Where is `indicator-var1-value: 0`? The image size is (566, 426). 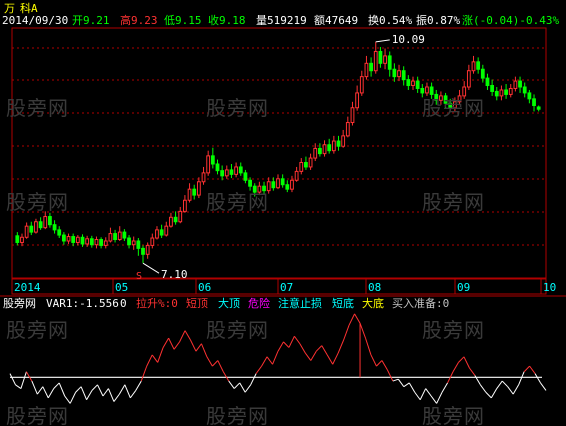
indicator-var1-value: 0 is located at coordinates (123, 303).